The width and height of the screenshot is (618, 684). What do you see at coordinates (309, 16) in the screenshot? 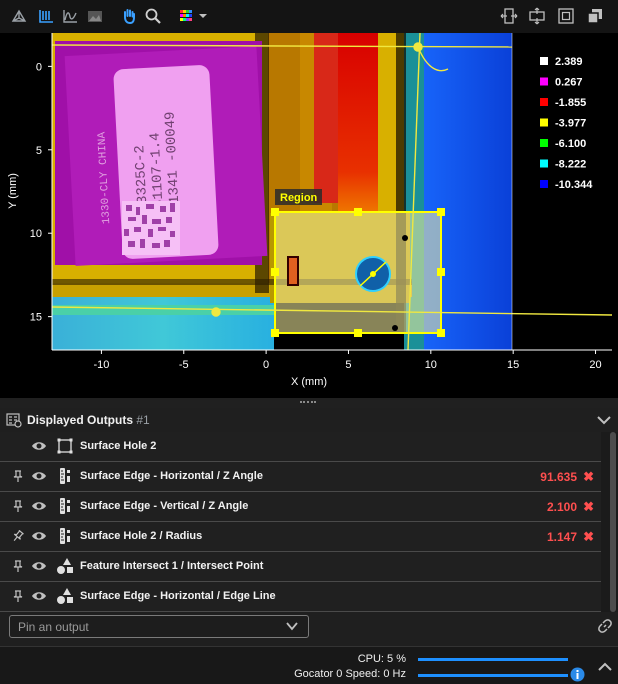
I see `toolbar` at bounding box center [309, 16].